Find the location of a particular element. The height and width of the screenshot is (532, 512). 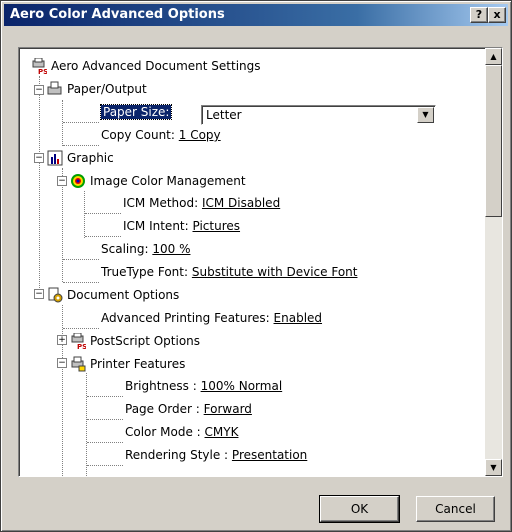

color-mode-label: Color Mode : is located at coordinates (163, 432).